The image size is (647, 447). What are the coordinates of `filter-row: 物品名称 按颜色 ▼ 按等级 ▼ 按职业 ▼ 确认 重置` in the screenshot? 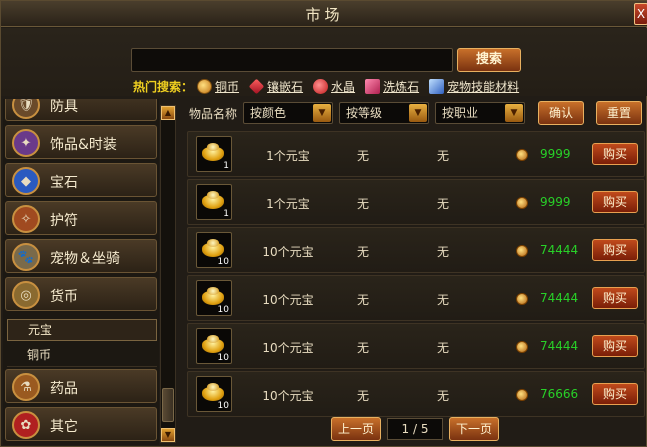 It's located at (415, 113).